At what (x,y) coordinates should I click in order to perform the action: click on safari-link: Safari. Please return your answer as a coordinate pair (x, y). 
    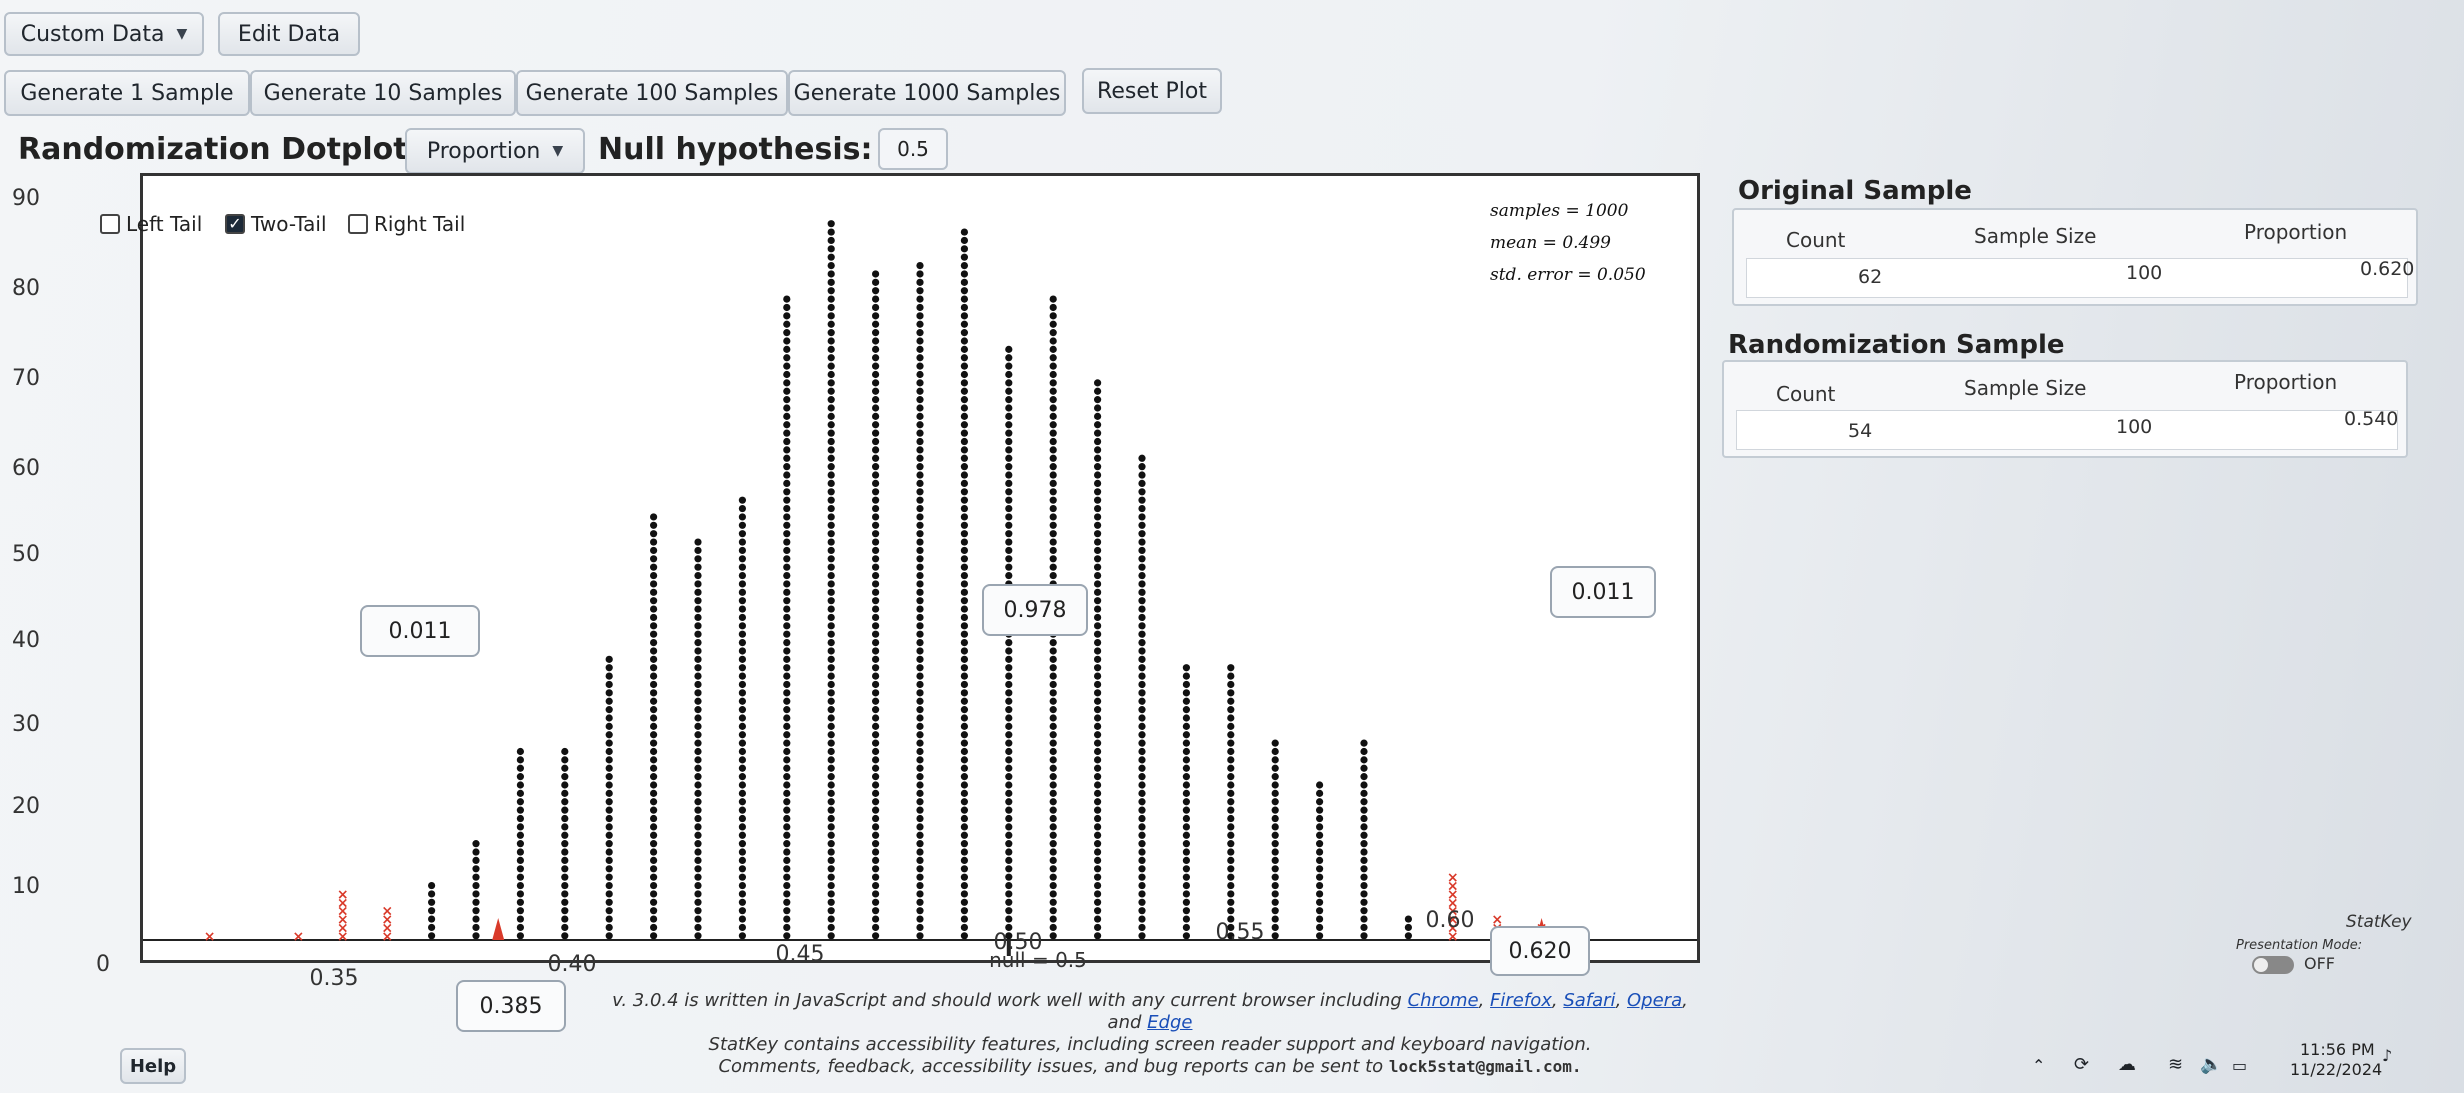
    Looking at the image, I should click on (1589, 1000).